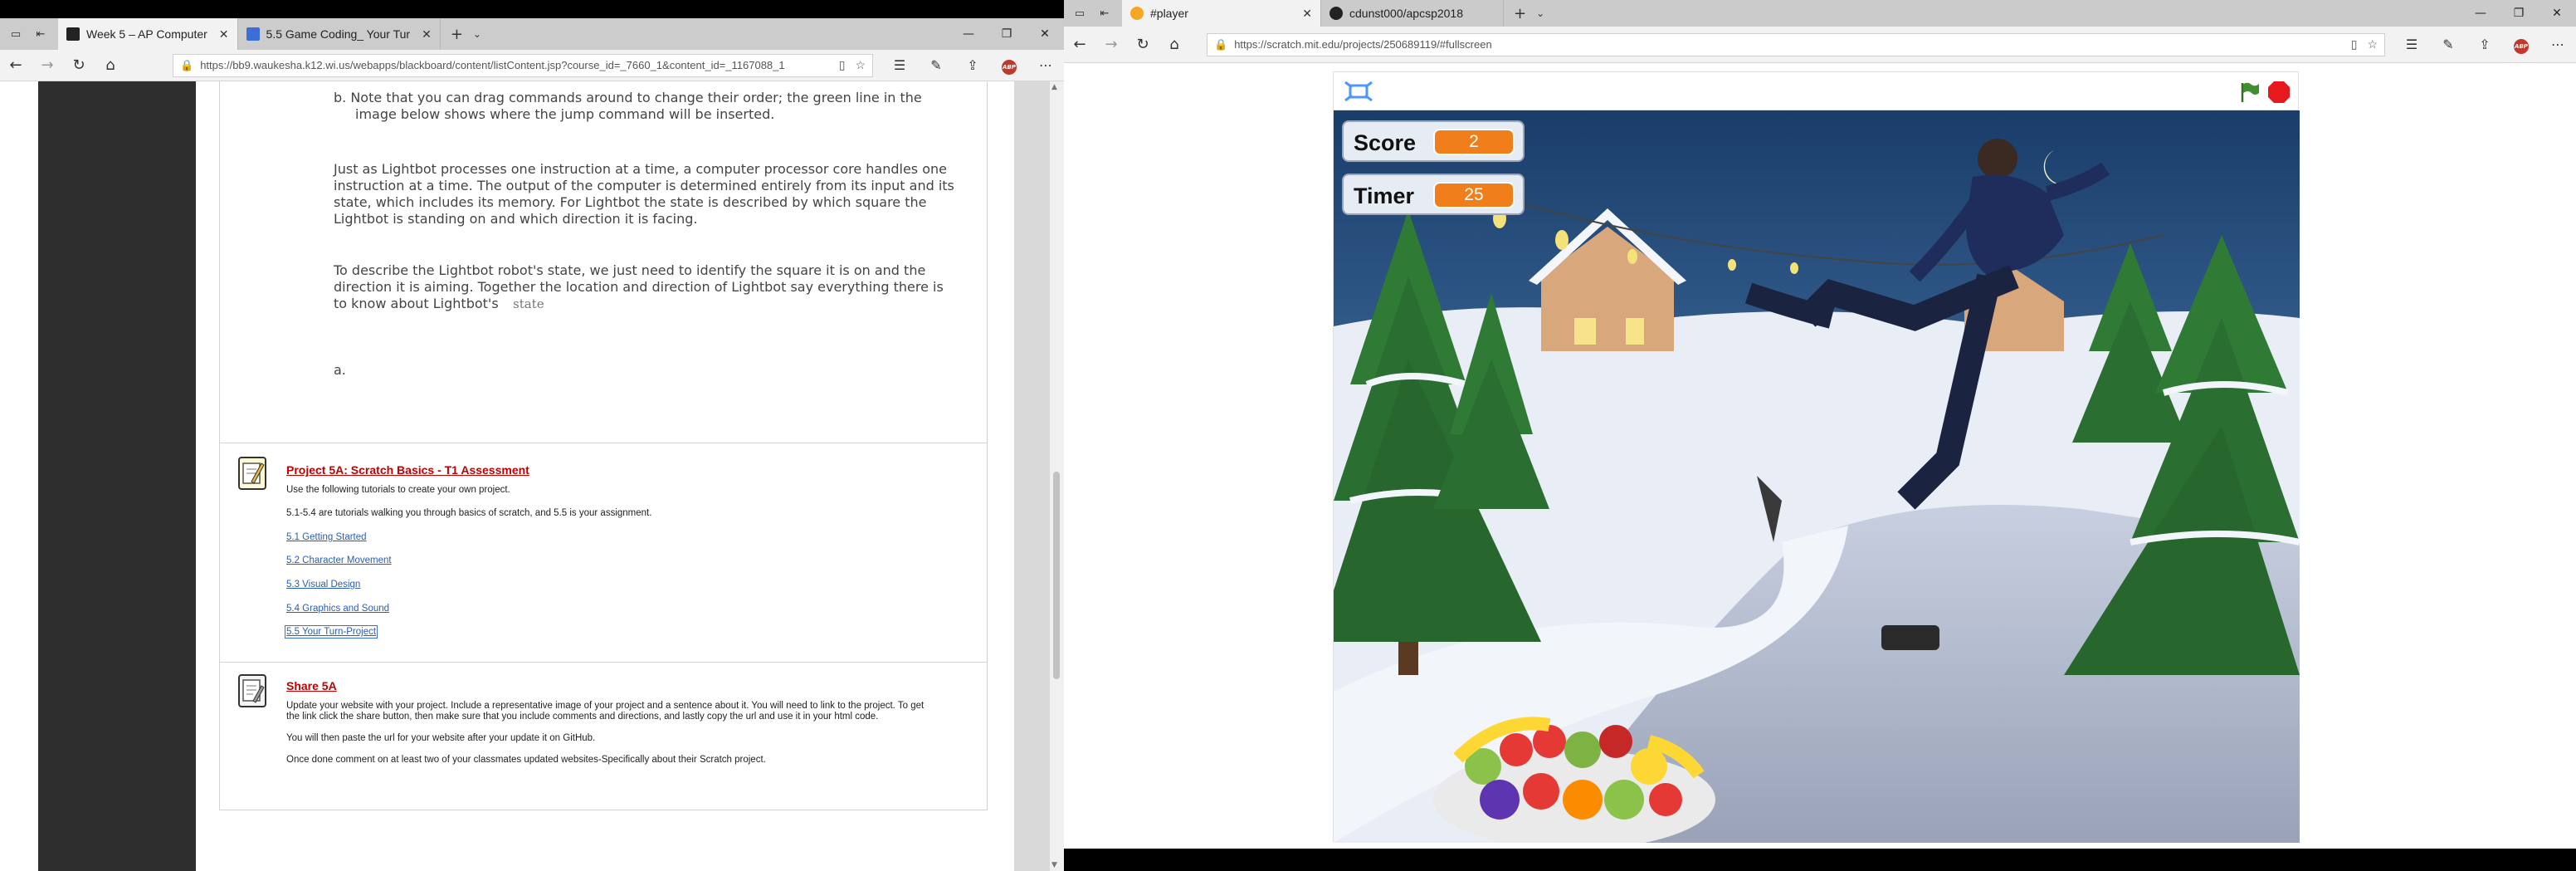 Image resolution: width=2576 pixels, height=871 pixels. What do you see at coordinates (323, 585) in the screenshot?
I see `link-visual-design: 5.3 Visual Design` at bounding box center [323, 585].